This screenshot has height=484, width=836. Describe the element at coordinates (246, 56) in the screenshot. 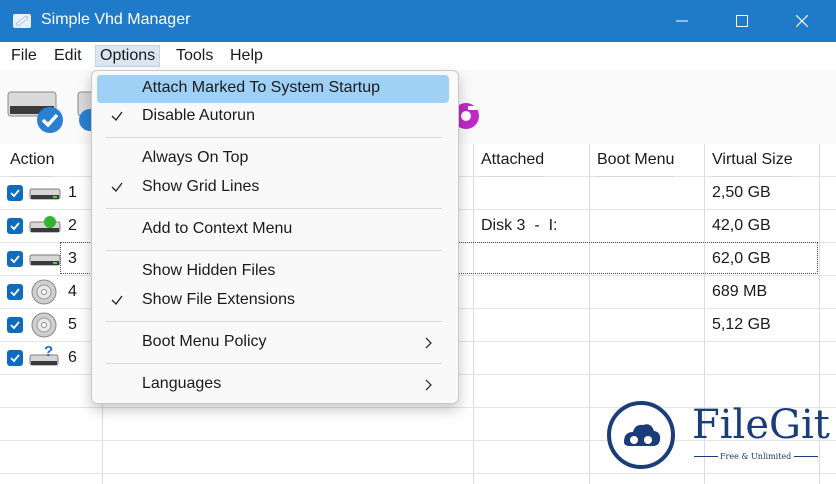

I see `menu-help: Help` at that location.